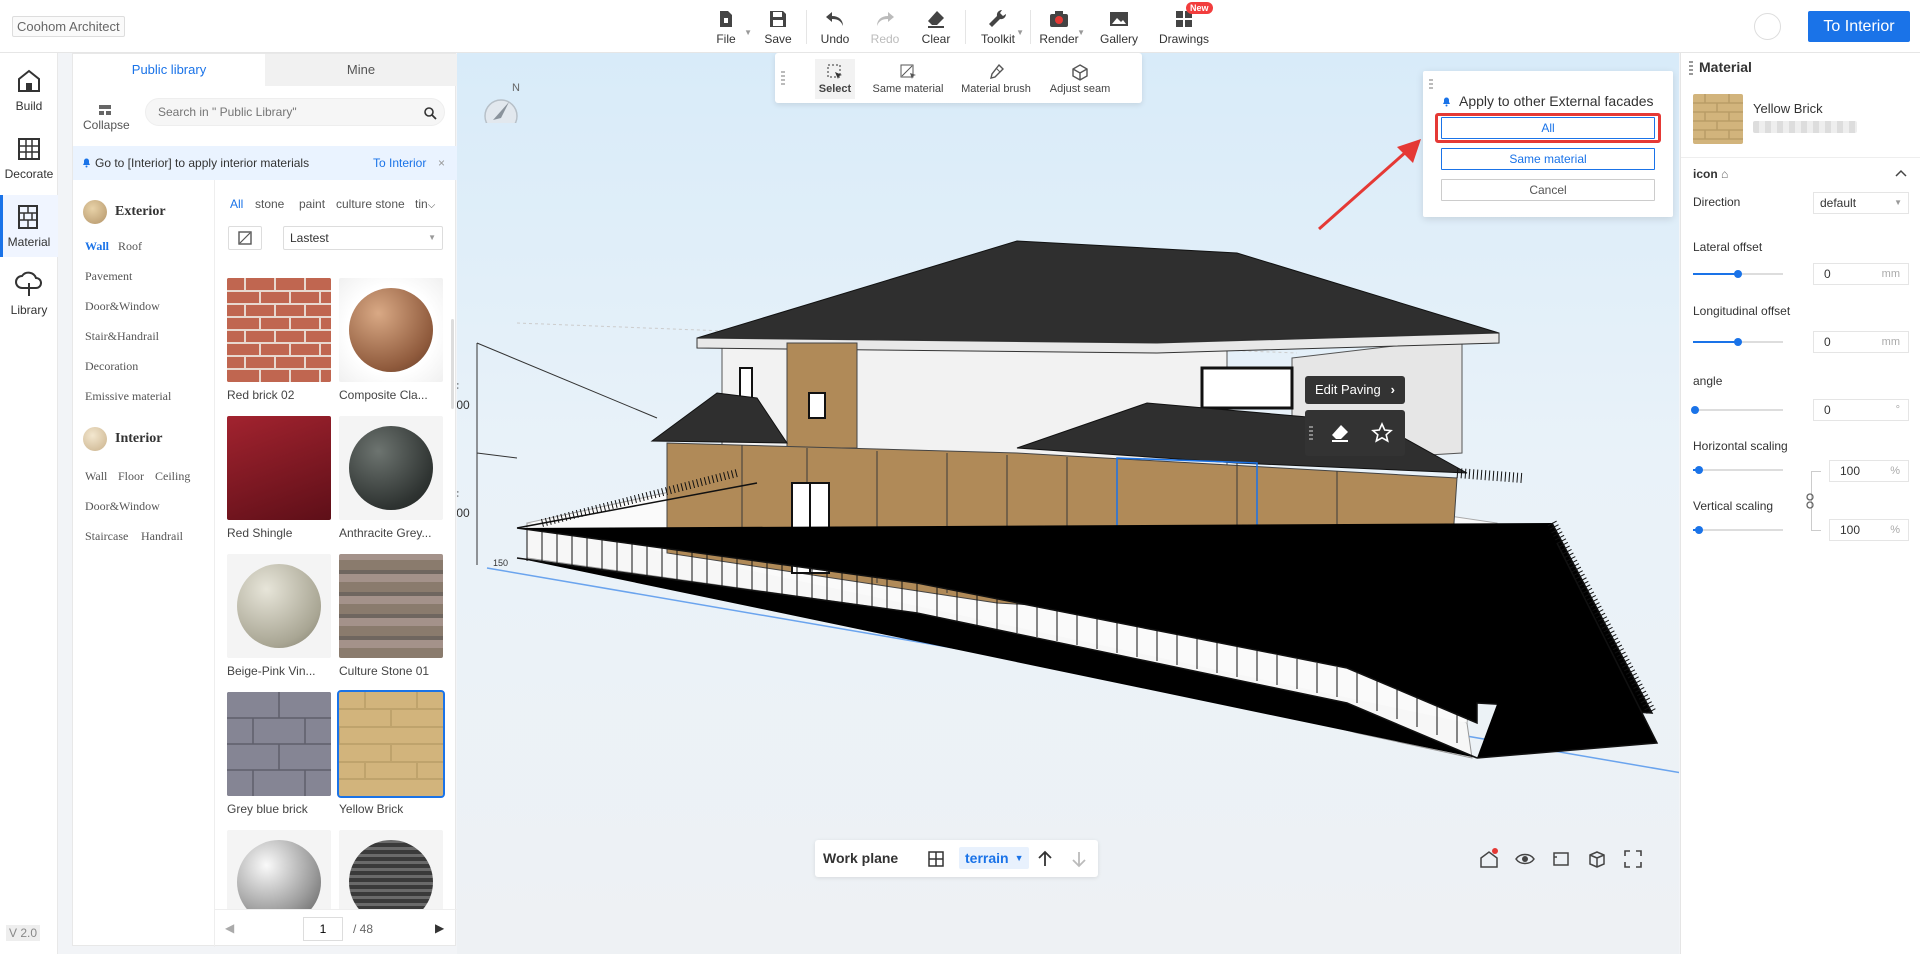 Image resolution: width=1920 pixels, height=954 pixels. Describe the element at coordinates (391, 753) in the screenshot. I see `material-card-yellow-brick: Yellow Brick` at that location.